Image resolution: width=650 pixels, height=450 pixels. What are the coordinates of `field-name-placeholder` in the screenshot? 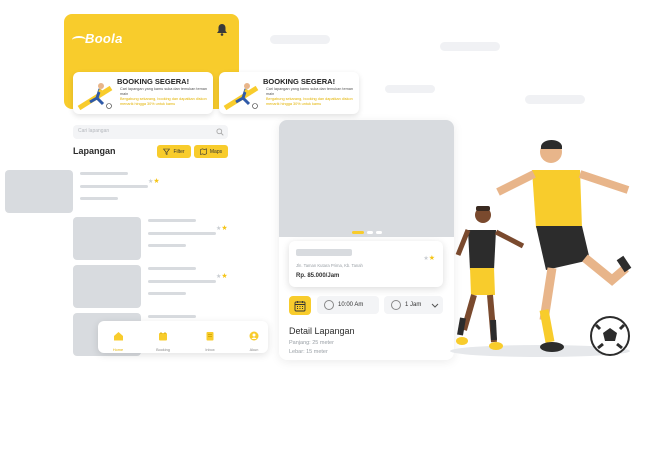 It's located at (324, 252).